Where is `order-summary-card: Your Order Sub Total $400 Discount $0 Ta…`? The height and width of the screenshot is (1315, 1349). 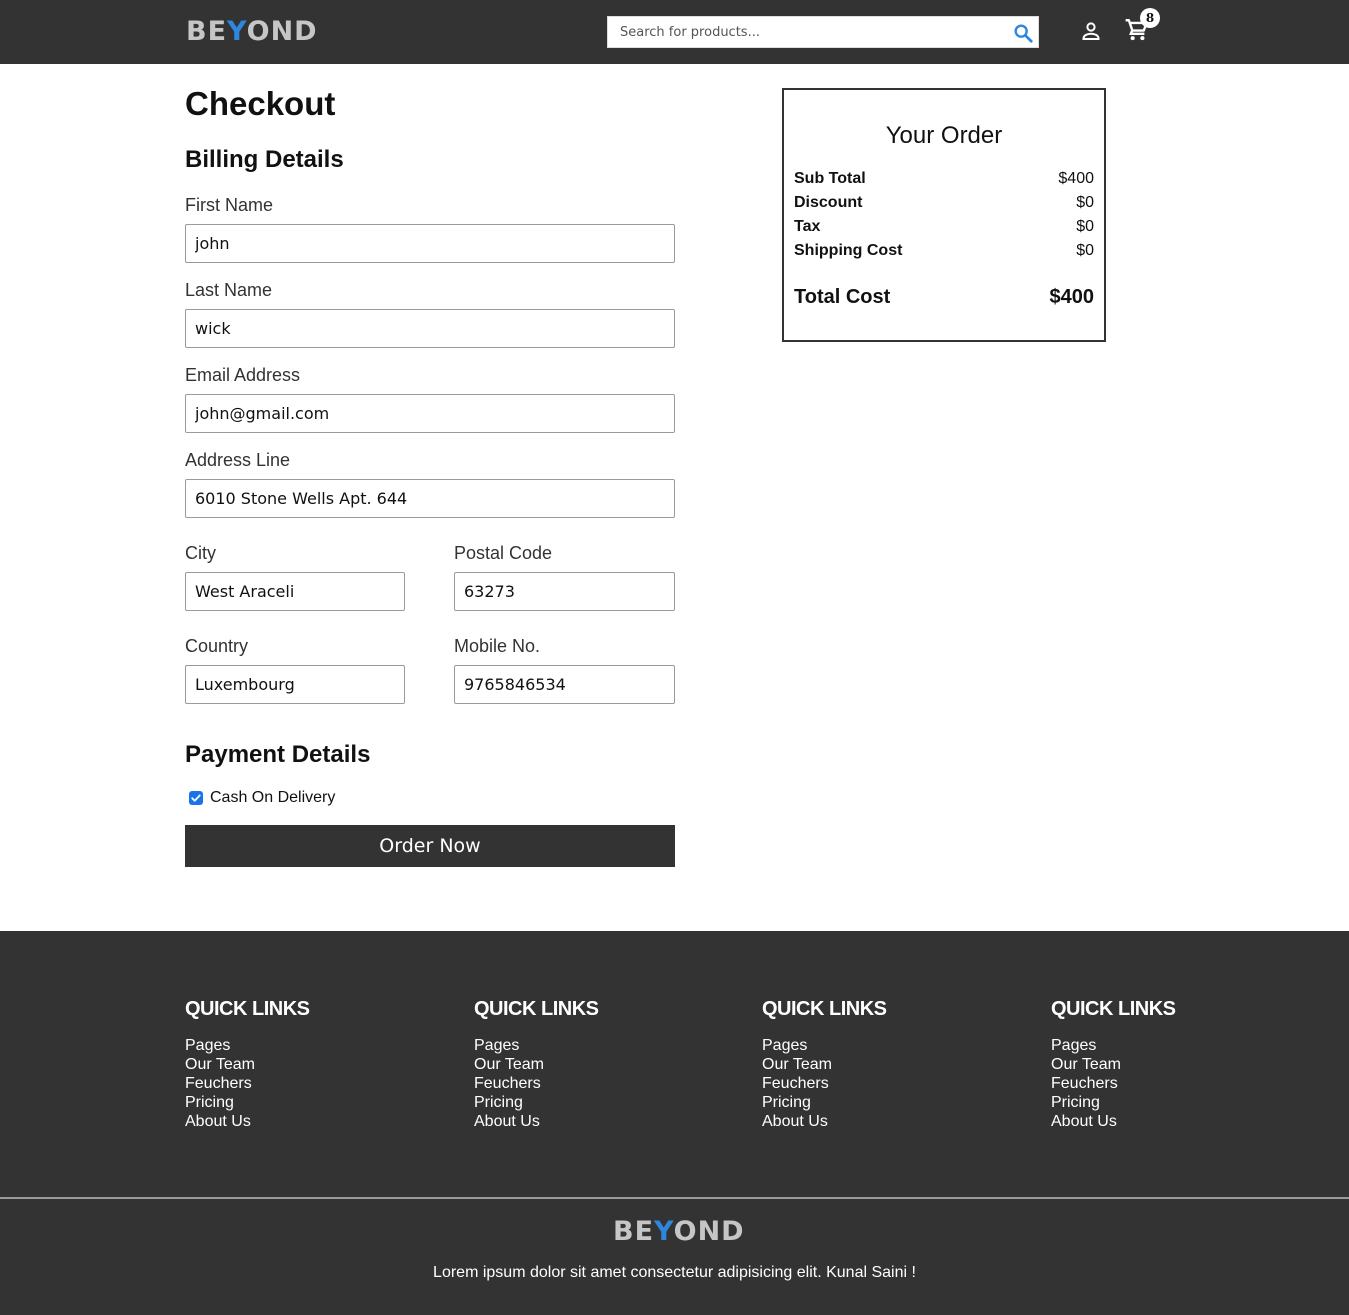
order-summary-card: Your Order Sub Total $400 Discount $0 Ta… is located at coordinates (944, 215).